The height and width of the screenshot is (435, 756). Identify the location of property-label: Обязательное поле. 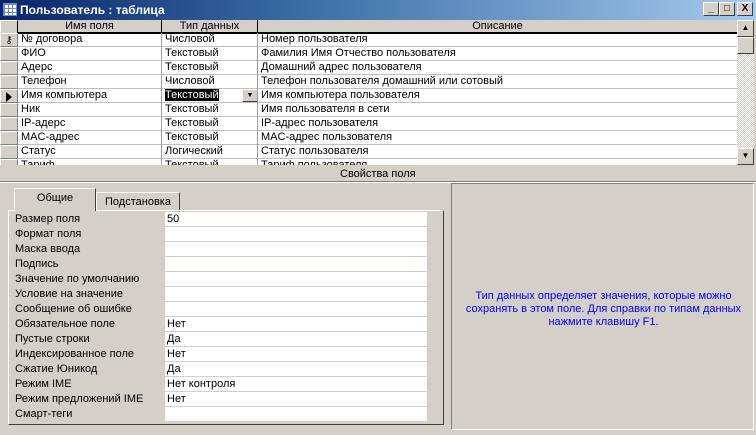
(65, 324).